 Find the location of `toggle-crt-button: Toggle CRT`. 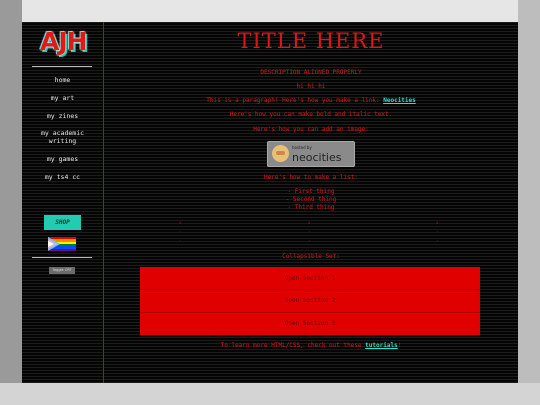

toggle-crt-button: Toggle CRT is located at coordinates (62, 270).